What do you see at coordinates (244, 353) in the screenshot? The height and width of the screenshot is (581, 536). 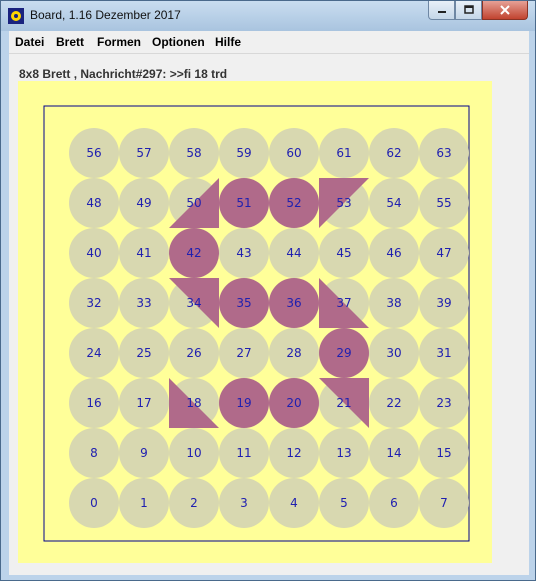 I see `board-cell-27: 27` at bounding box center [244, 353].